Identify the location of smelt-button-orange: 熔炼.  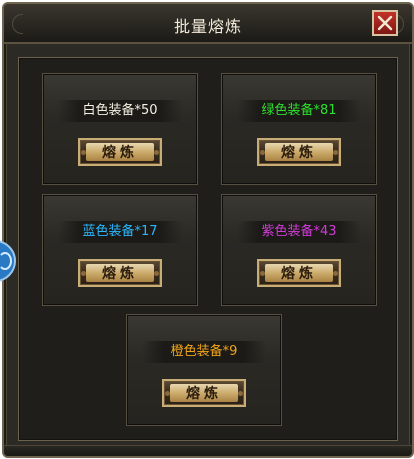
(204, 393).